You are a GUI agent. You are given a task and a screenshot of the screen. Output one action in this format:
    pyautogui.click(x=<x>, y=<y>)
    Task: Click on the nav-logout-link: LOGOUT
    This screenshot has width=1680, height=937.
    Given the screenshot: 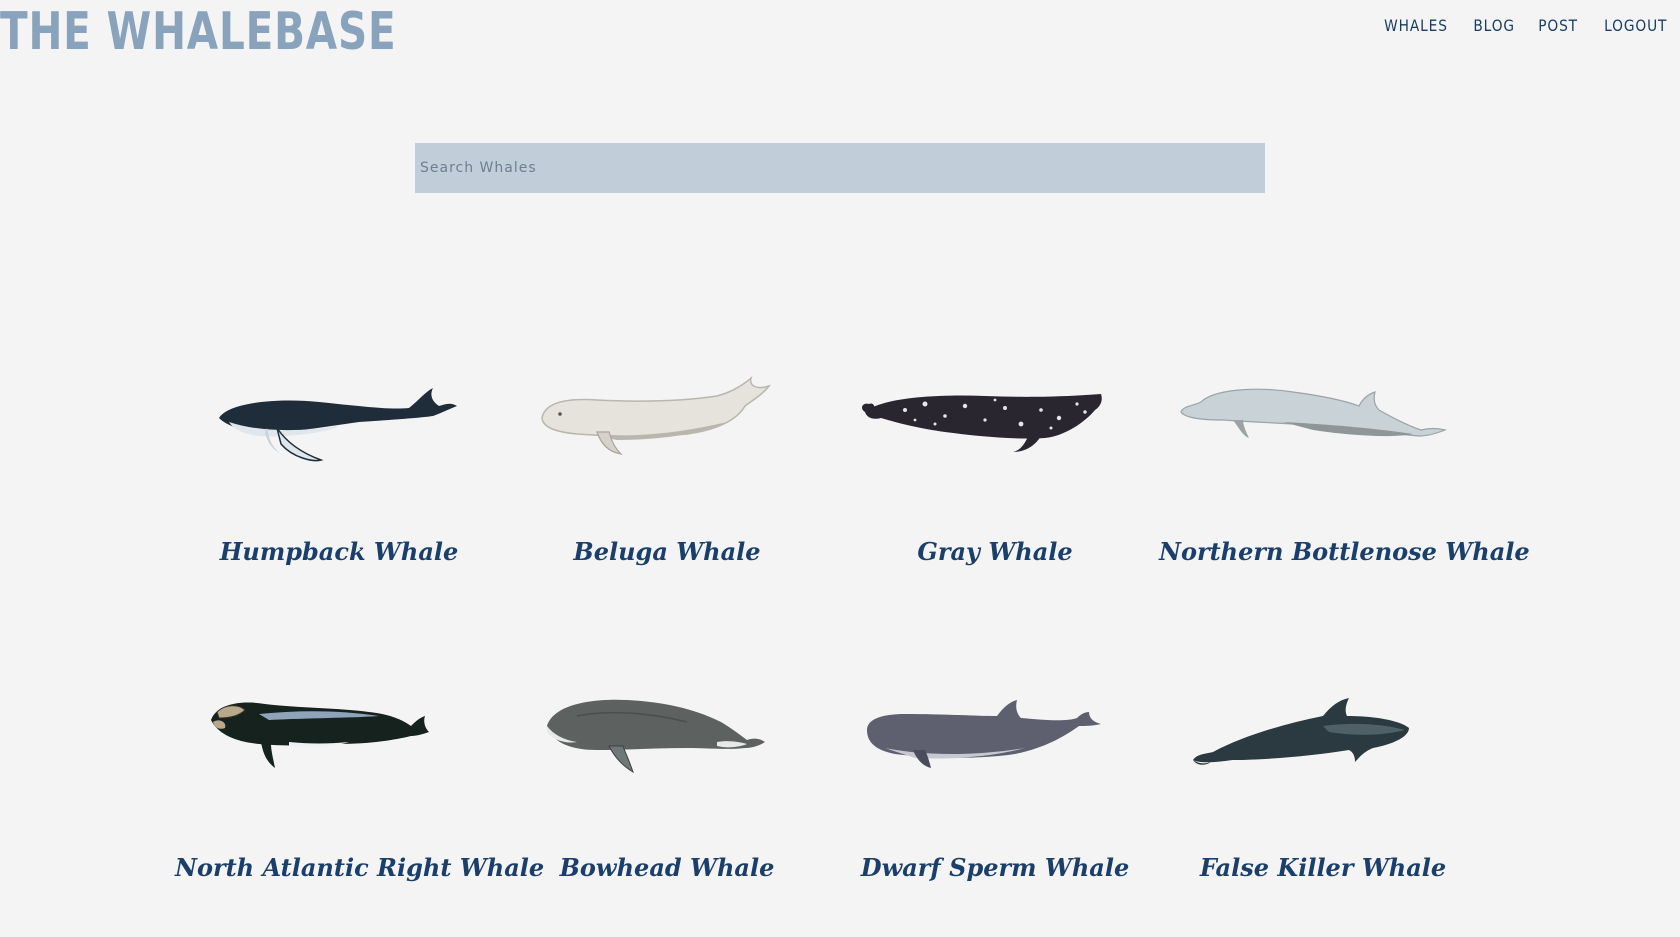 What is the action you would take?
    pyautogui.click(x=1635, y=25)
    